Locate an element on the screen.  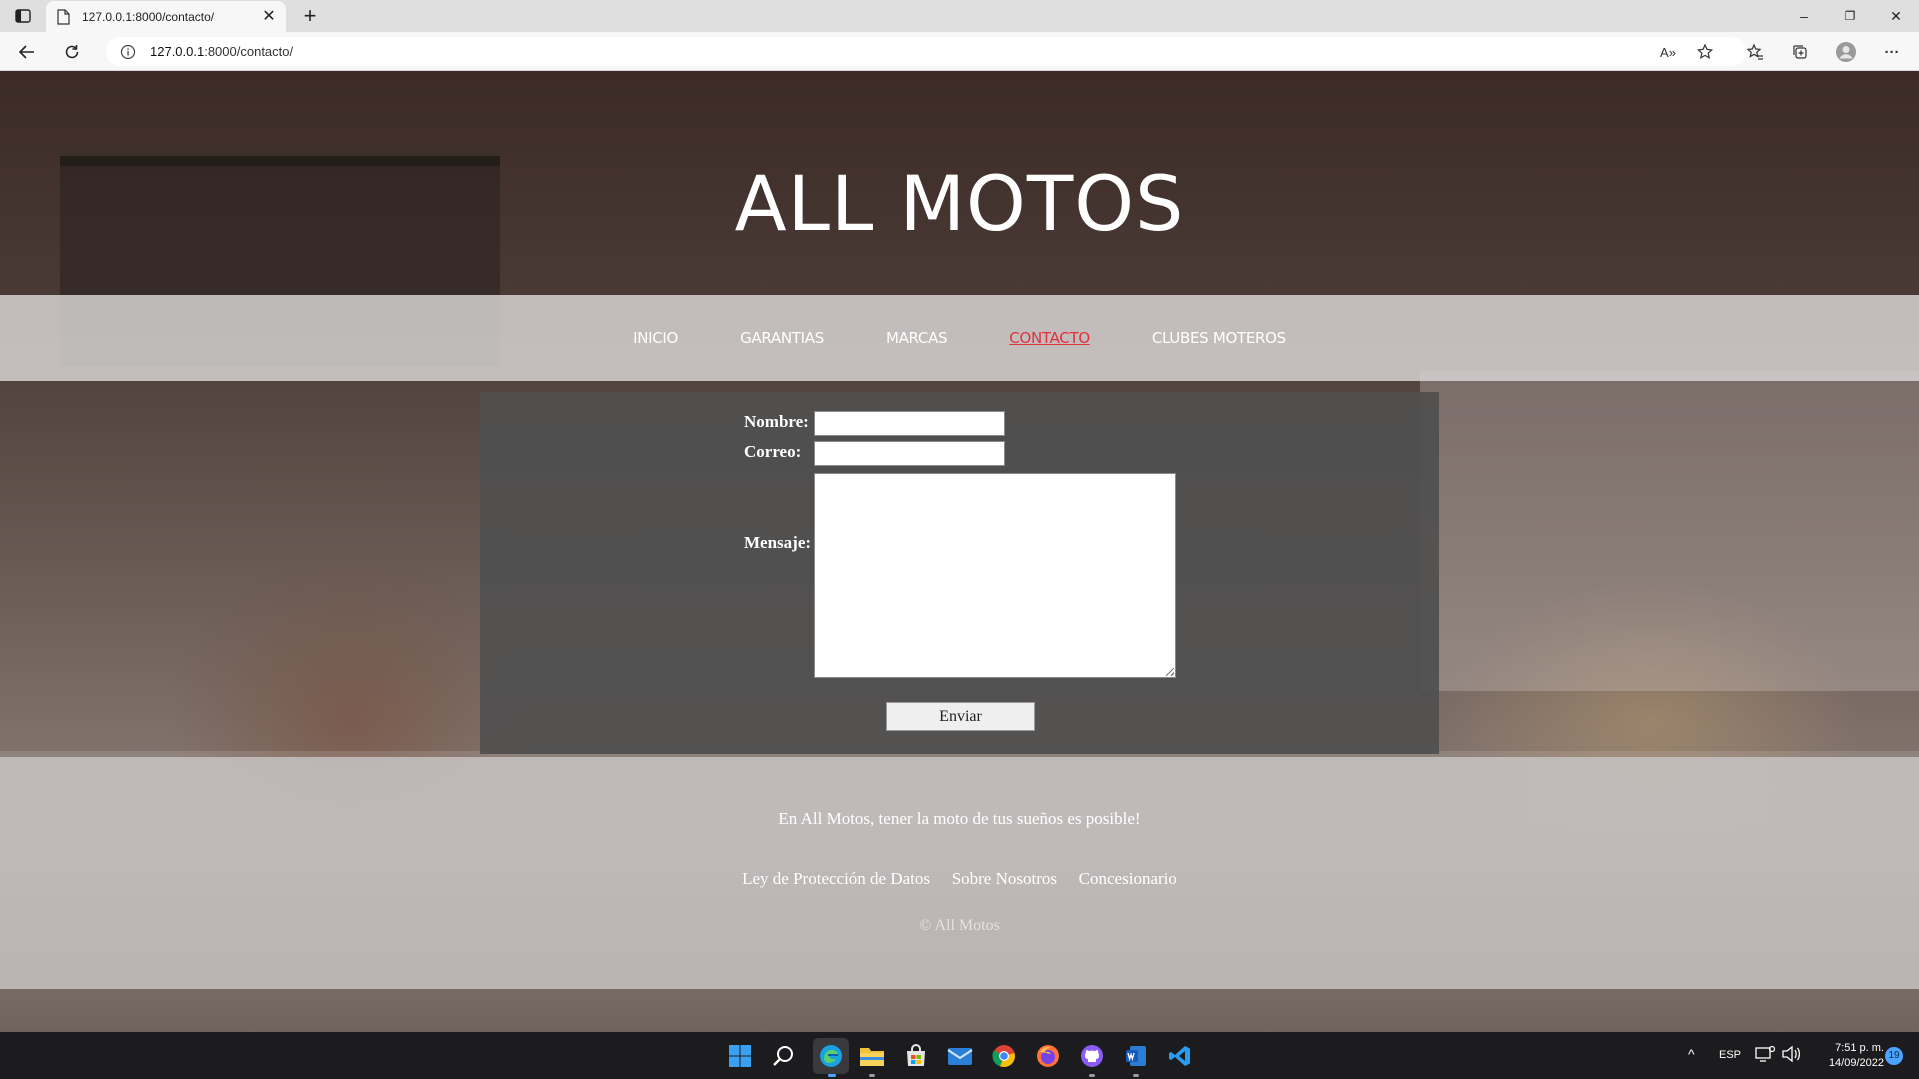
refresh-icon is located at coordinates (72, 52).